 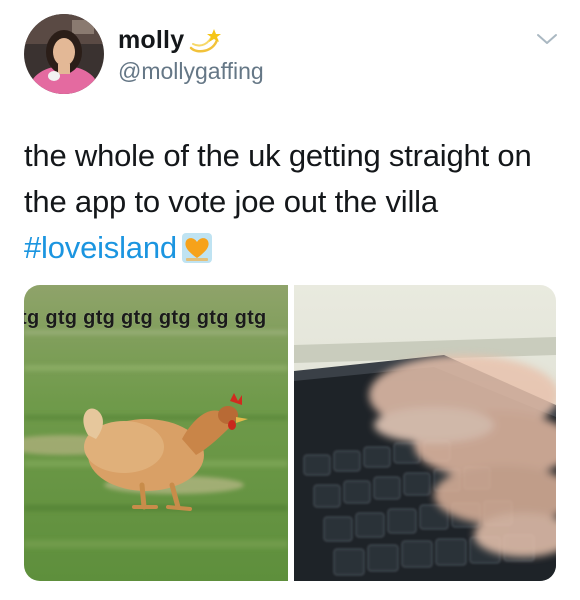 What do you see at coordinates (151, 40) in the screenshot?
I see `display-name: molly` at bounding box center [151, 40].